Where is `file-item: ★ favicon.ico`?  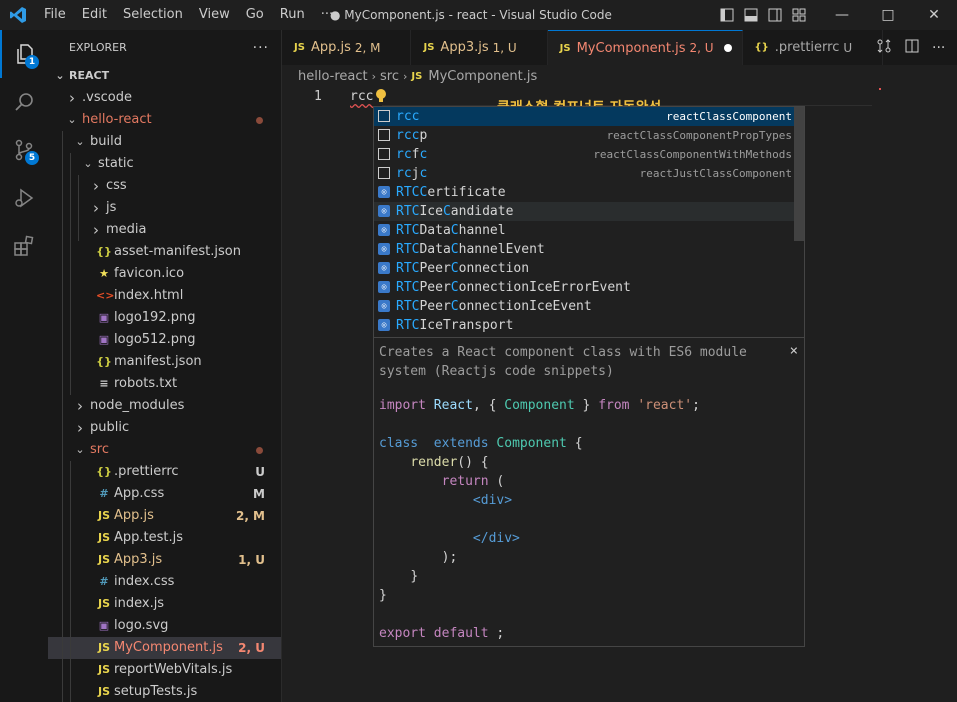 file-item: ★ favicon.ico is located at coordinates (164, 274).